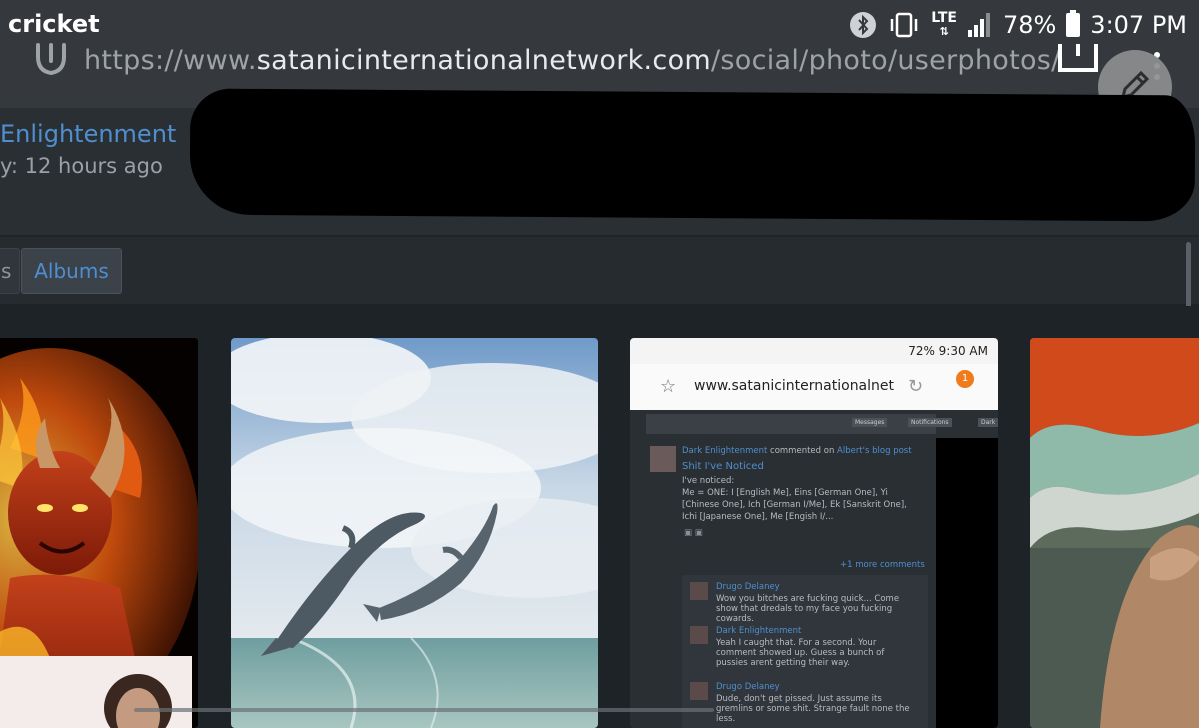 The width and height of the screenshot is (1199, 728). I want to click on ss-post-action: commented on, so click(802, 451).